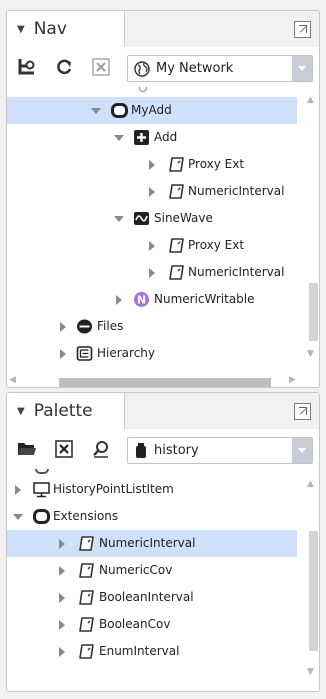 The width and height of the screenshot is (326, 699). I want to click on tree-row: EnumInterval, so click(152, 651).